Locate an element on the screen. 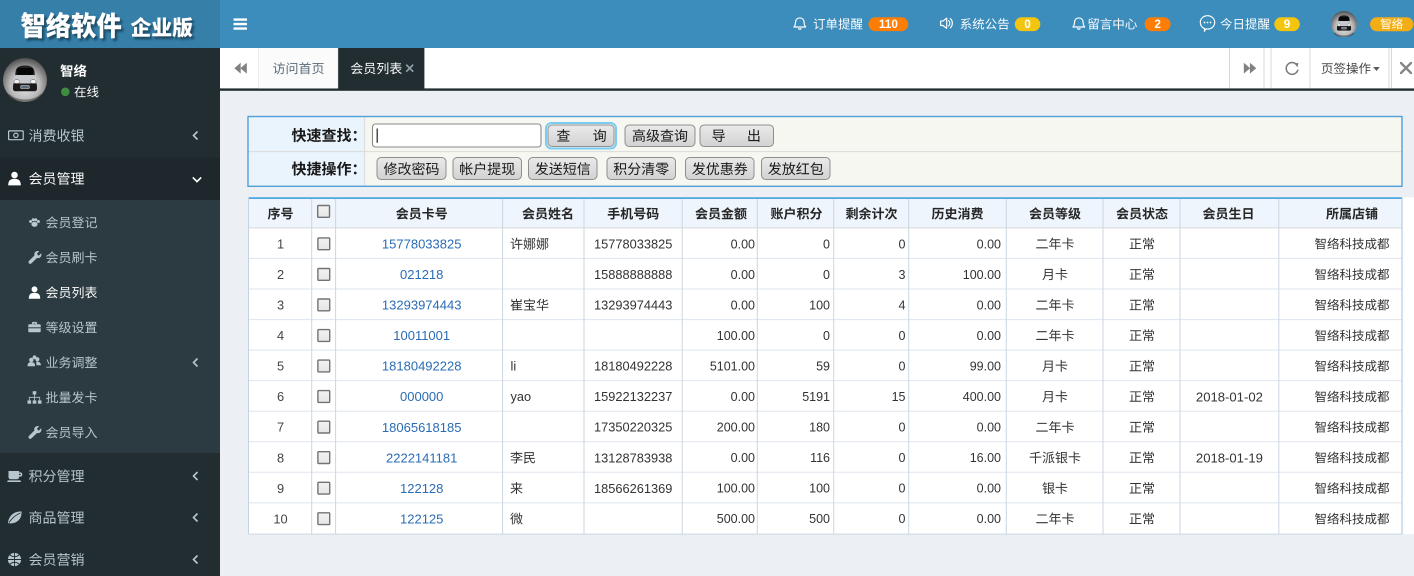 This screenshot has width=1414, height=576. svg-text: 500.00 is located at coordinates (736, 519).